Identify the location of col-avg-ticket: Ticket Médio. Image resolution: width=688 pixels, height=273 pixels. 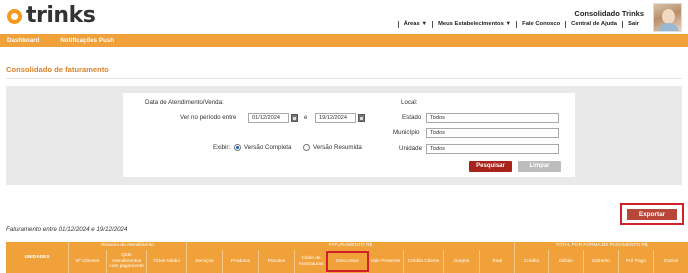
(166, 261).